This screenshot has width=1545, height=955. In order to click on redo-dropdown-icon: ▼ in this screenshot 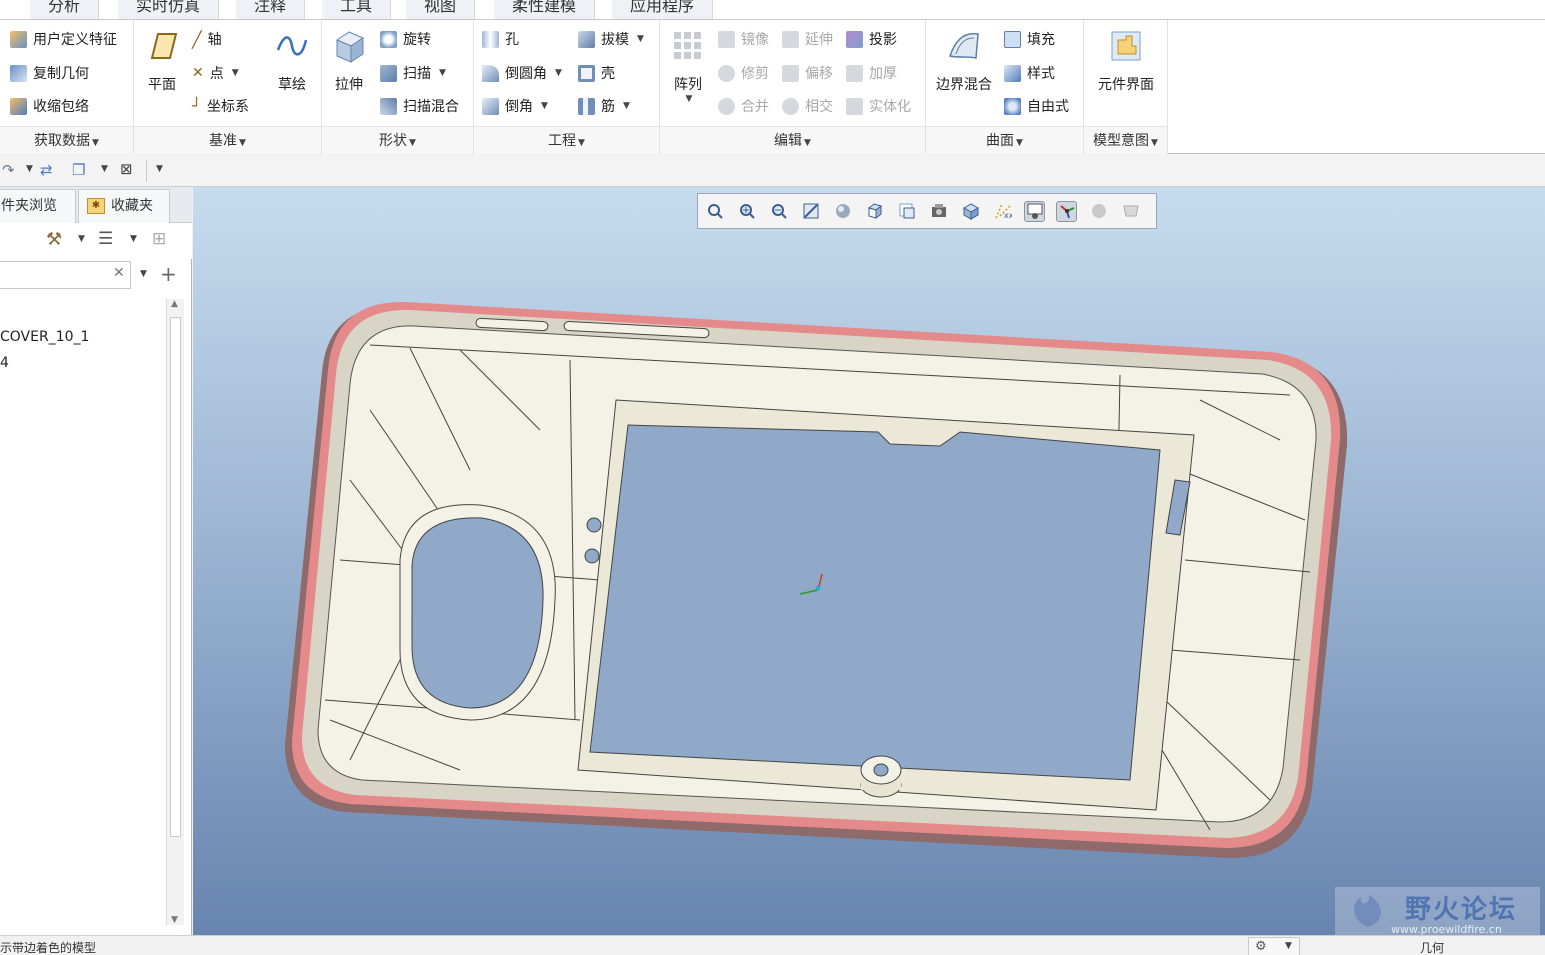, I will do `click(29, 169)`.